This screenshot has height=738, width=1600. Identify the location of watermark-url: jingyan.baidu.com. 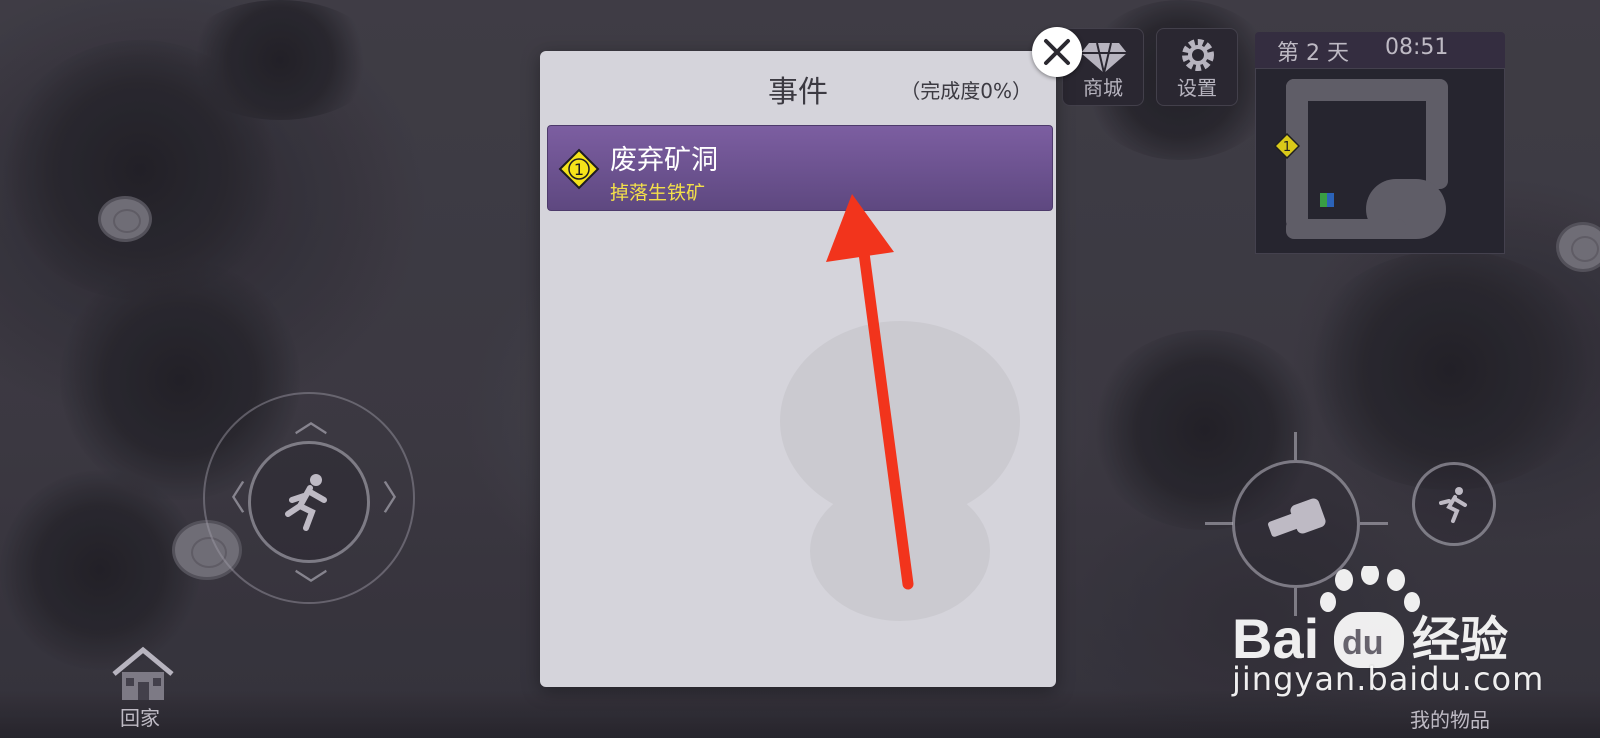
(1388, 679).